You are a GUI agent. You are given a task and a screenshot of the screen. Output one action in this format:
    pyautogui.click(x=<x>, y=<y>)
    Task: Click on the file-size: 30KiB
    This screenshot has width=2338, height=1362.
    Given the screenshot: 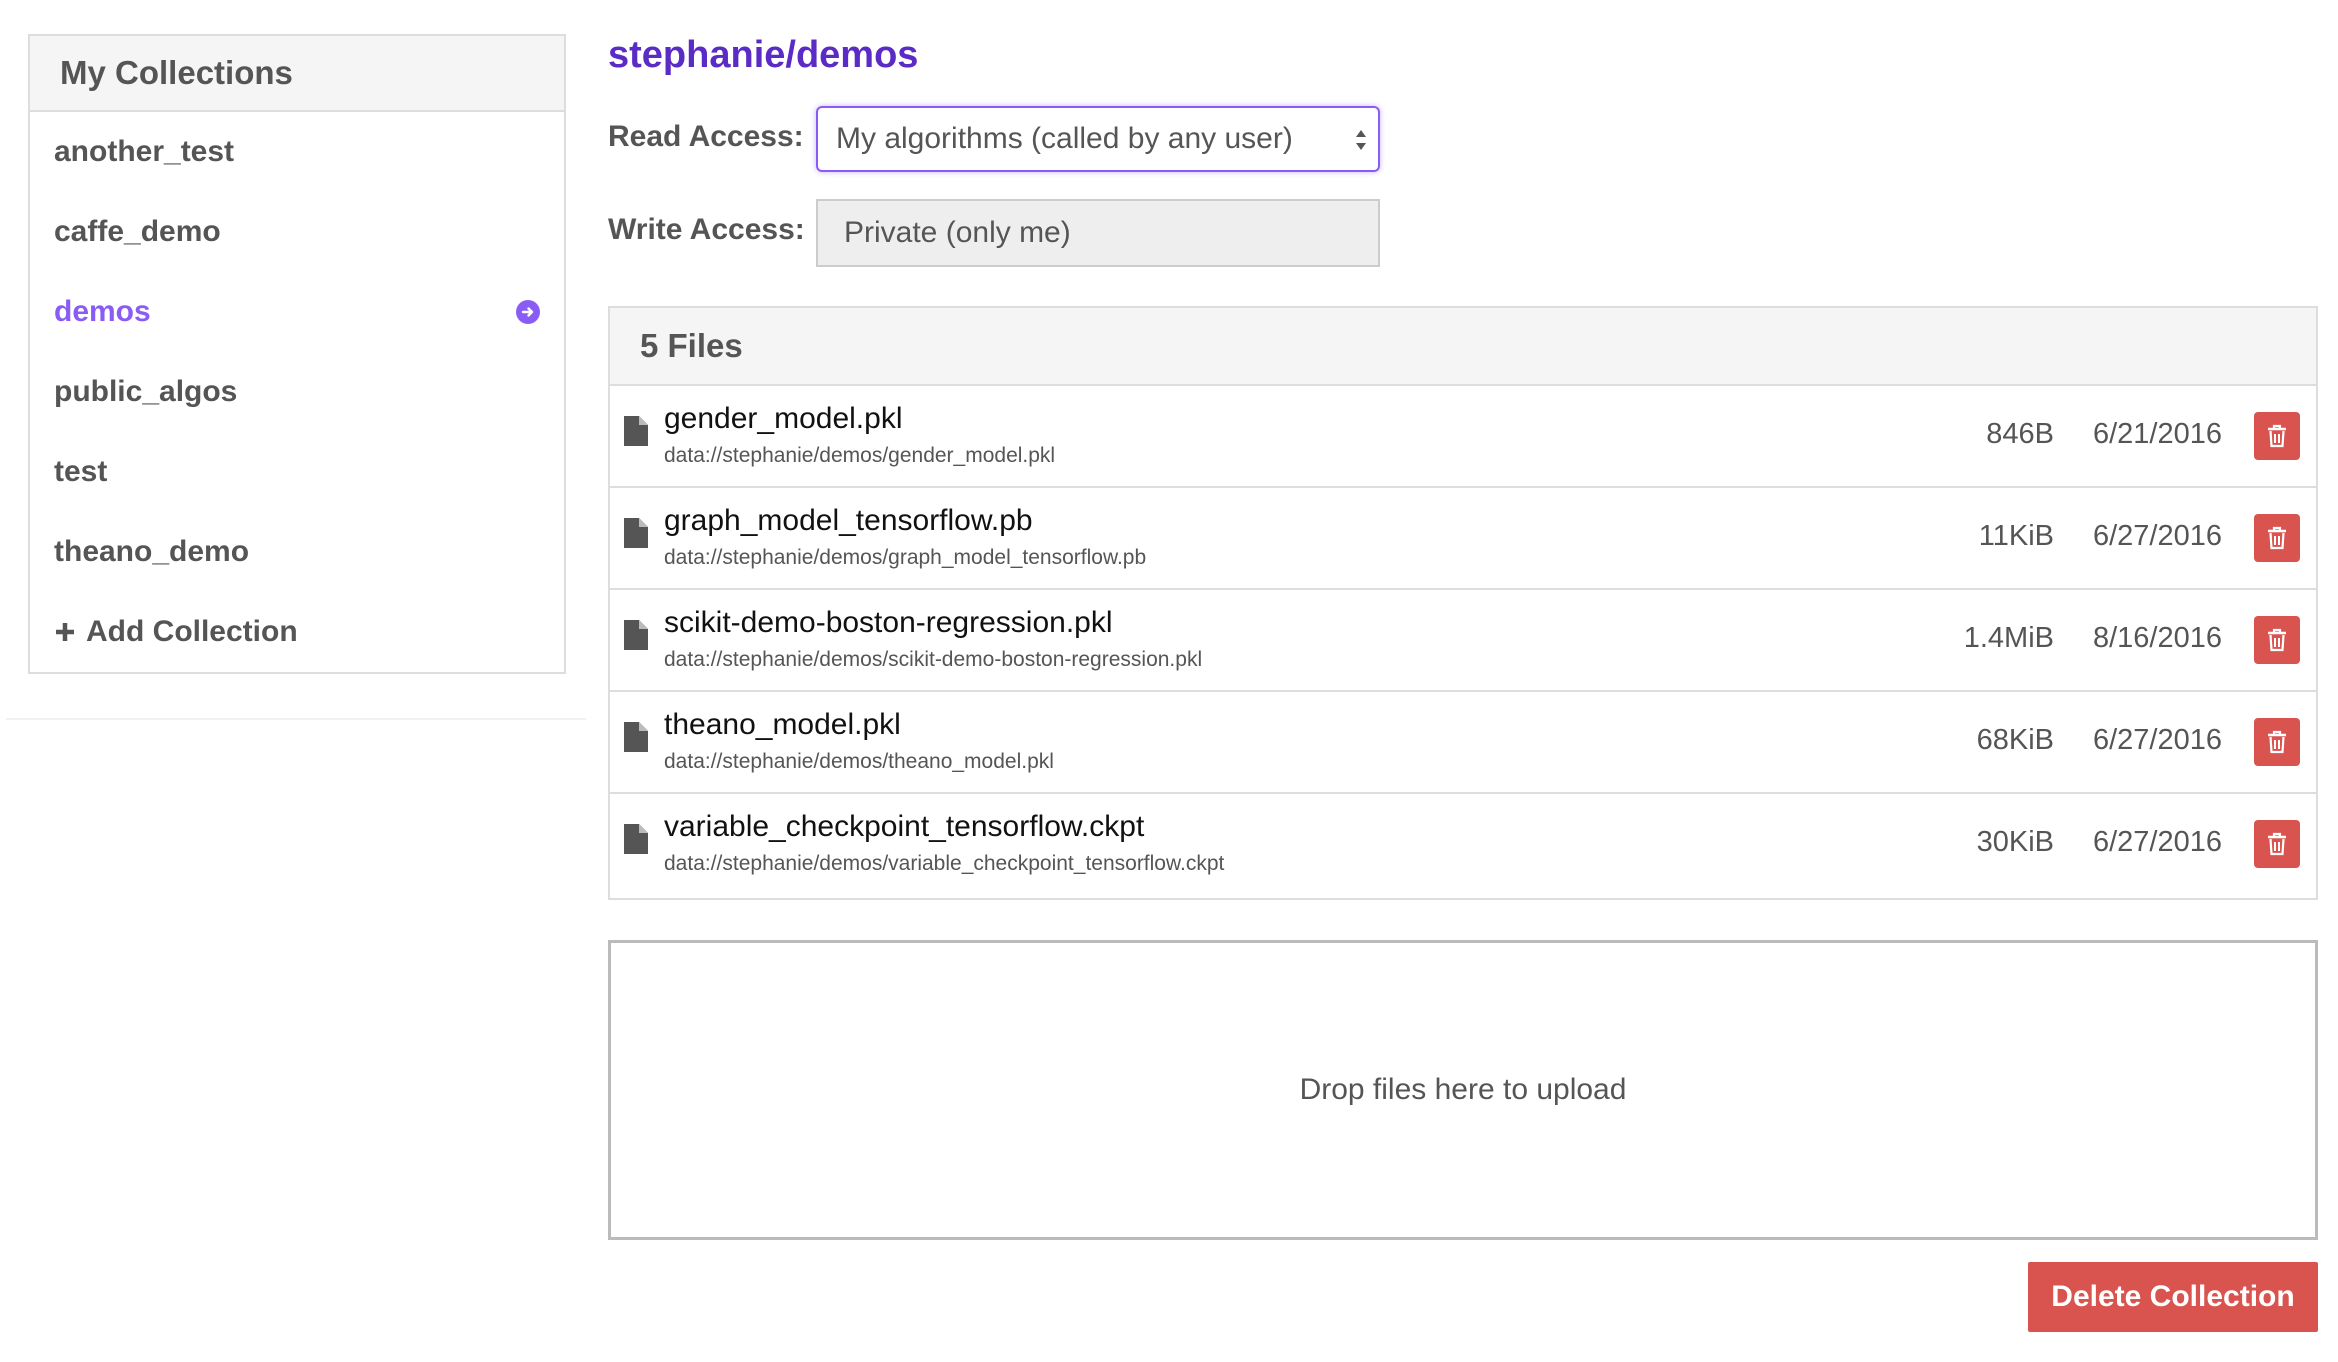 What is the action you would take?
    pyautogui.click(x=2015, y=842)
    